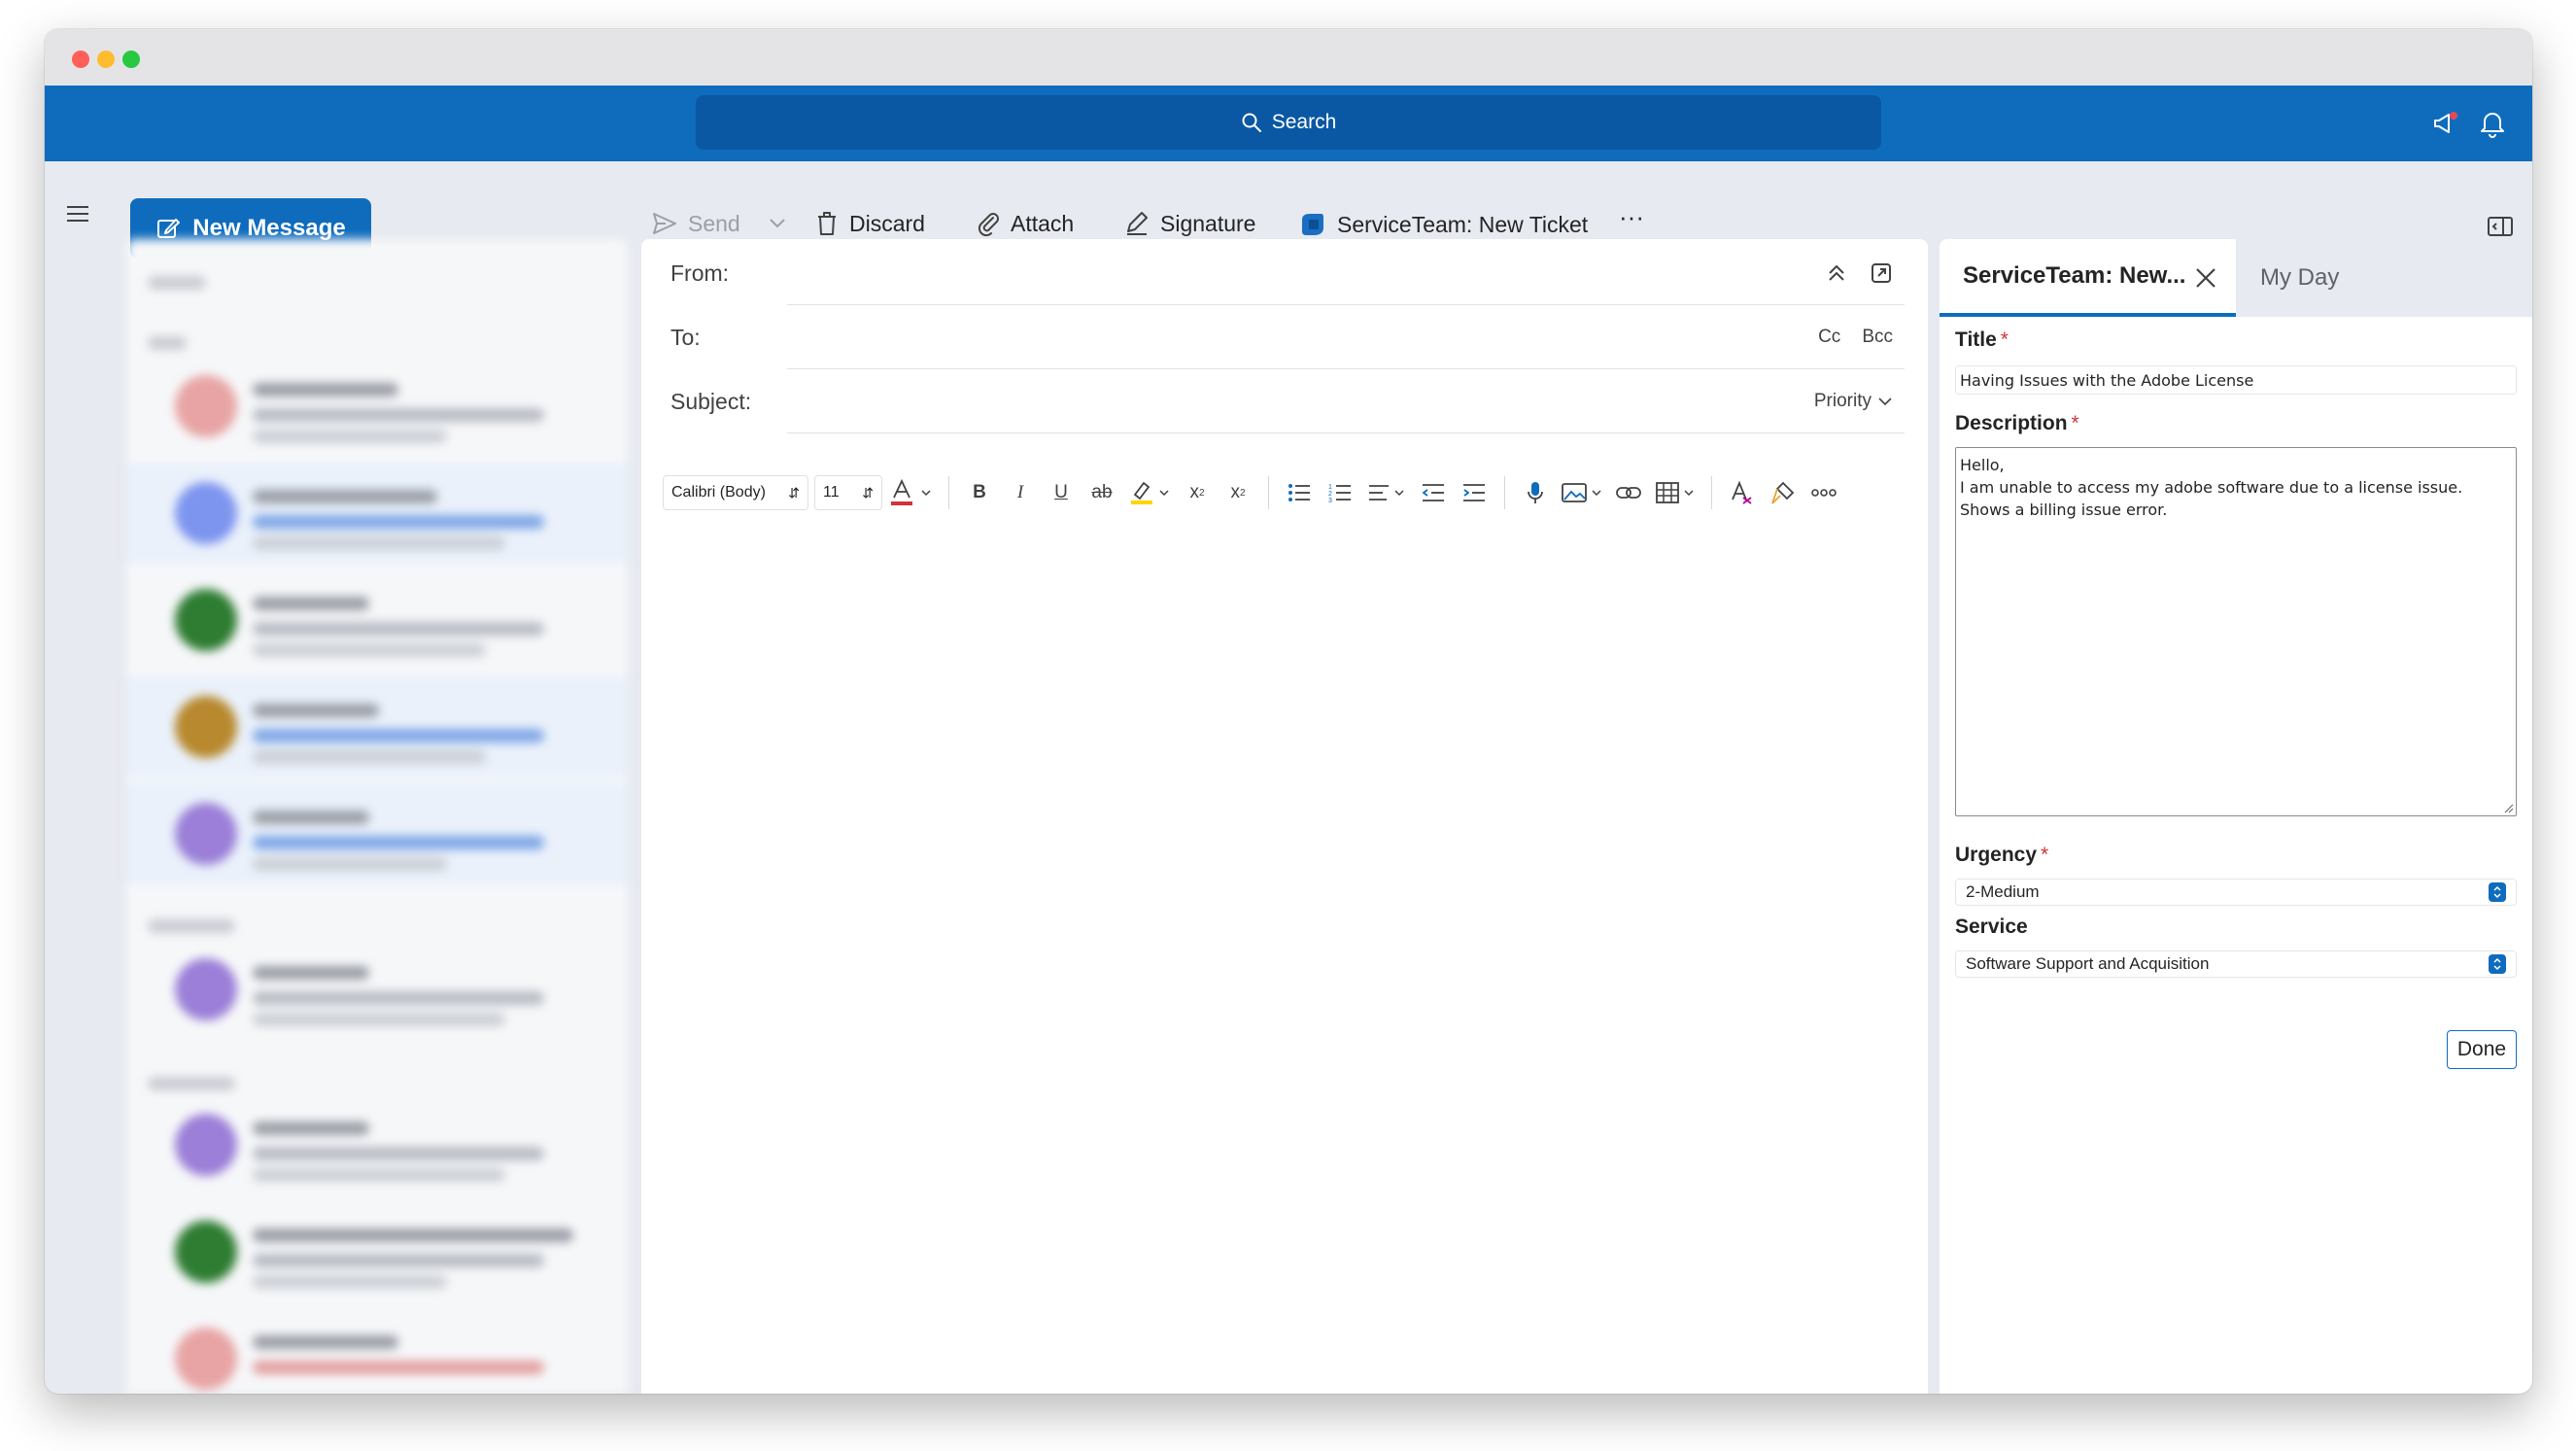  What do you see at coordinates (827, 223) in the screenshot?
I see `trash-icon` at bounding box center [827, 223].